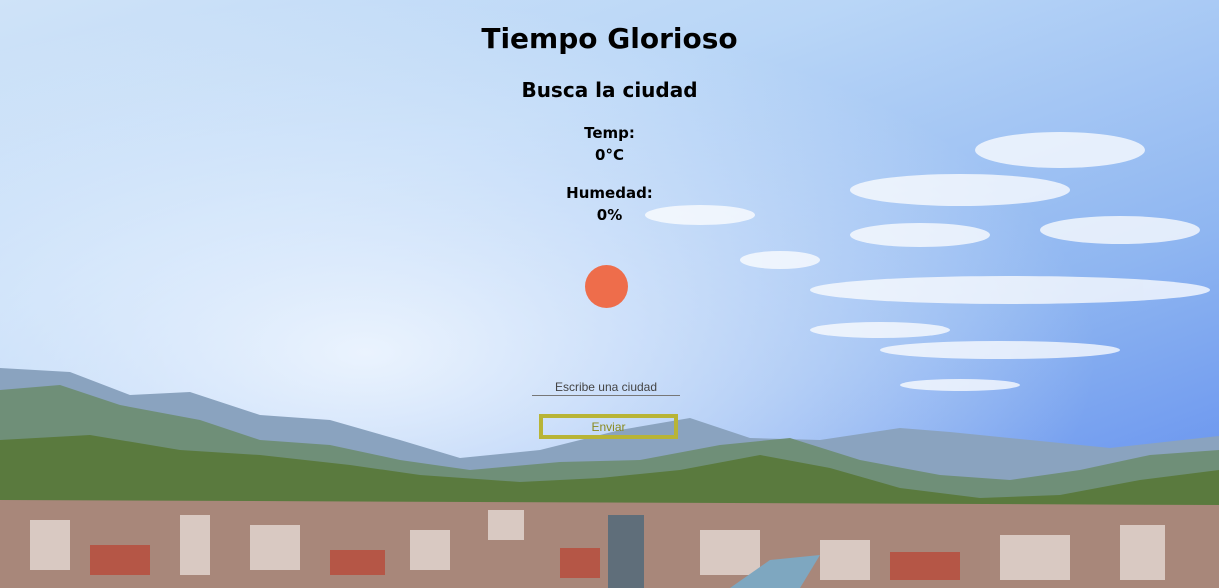  What do you see at coordinates (609, 133) in the screenshot?
I see `temperature-label: Temp:` at bounding box center [609, 133].